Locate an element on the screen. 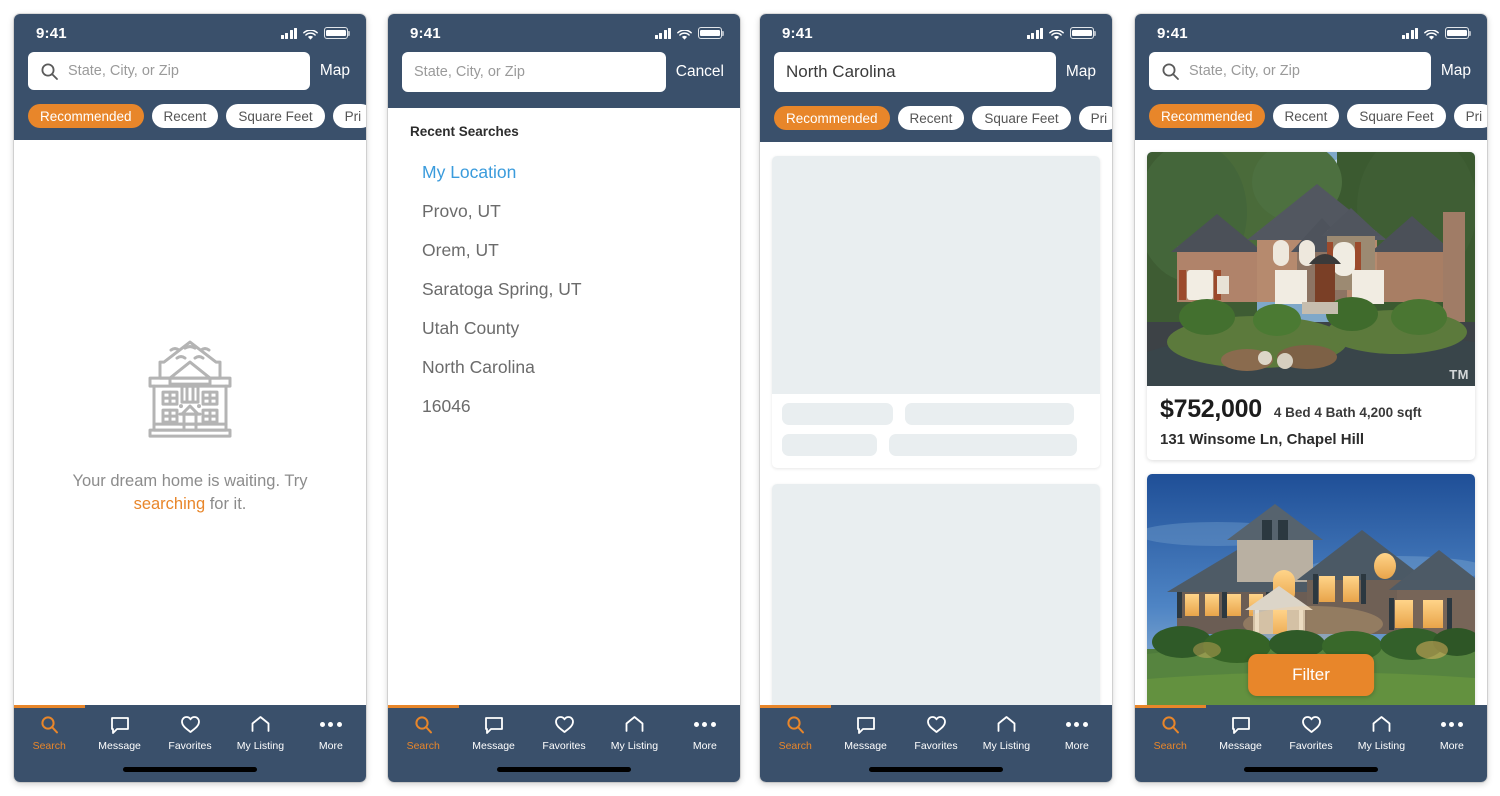 The image size is (1500, 796). search-row: State, City, or Zip Map is located at coordinates (190, 78).